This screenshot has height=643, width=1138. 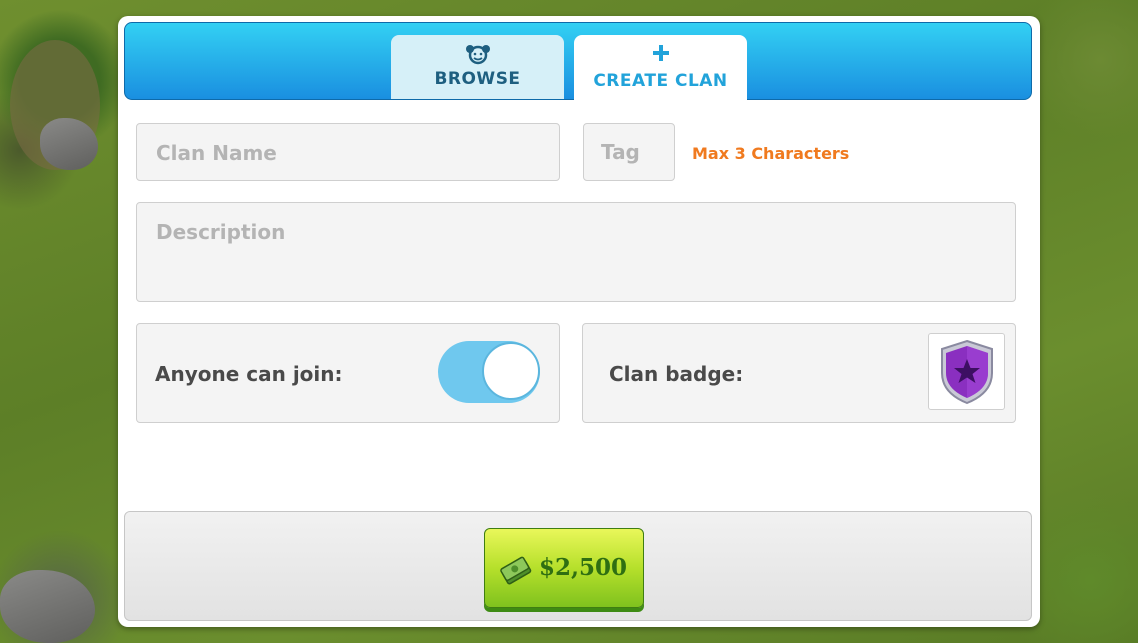 What do you see at coordinates (516, 570) in the screenshot?
I see `cash-stack-icon` at bounding box center [516, 570].